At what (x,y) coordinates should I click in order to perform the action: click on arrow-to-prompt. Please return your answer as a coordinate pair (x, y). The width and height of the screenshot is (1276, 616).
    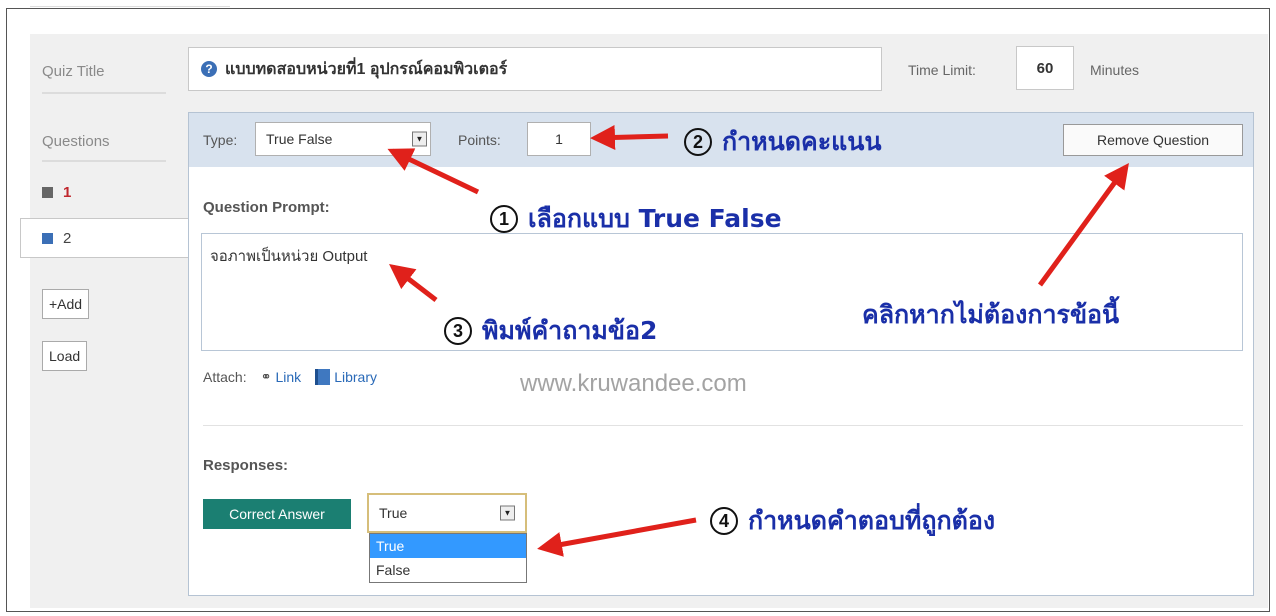
    Looking at the image, I should click on (413, 282).